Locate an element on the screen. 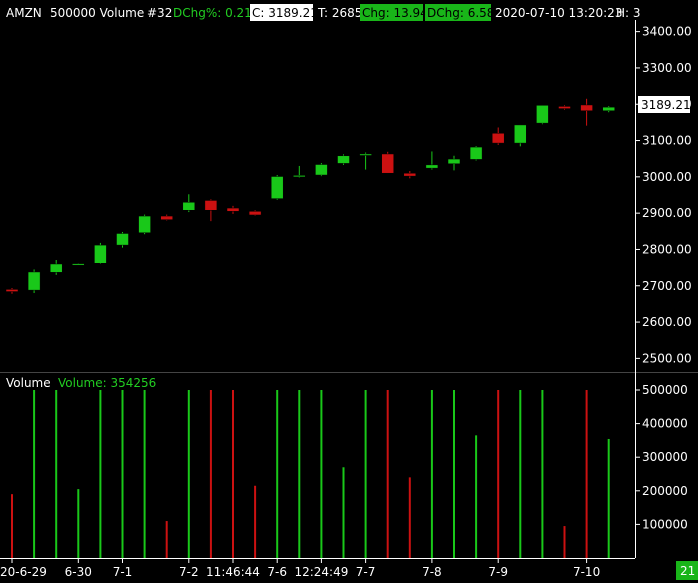 The width and height of the screenshot is (698, 583). price-tick-label: 3400.00 is located at coordinates (667, 32).